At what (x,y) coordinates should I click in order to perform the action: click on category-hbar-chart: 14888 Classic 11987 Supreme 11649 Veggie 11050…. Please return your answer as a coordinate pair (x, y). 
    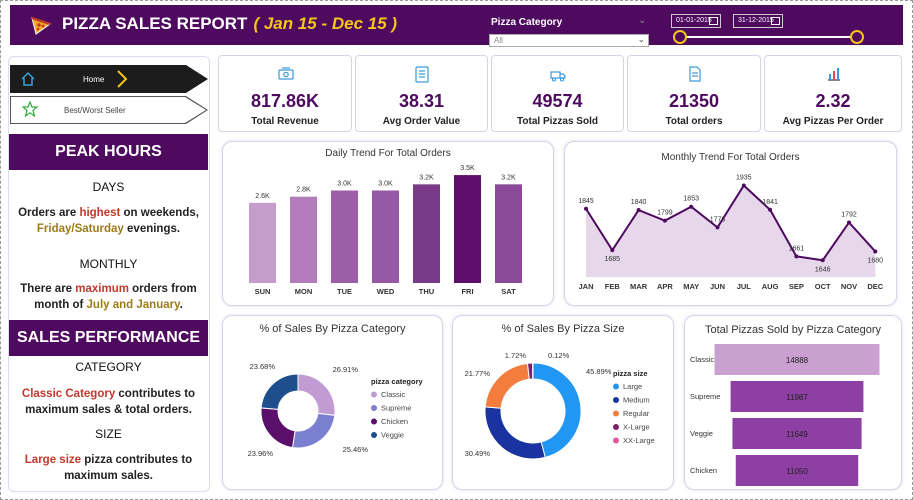
    Looking at the image, I should click on (785, 415).